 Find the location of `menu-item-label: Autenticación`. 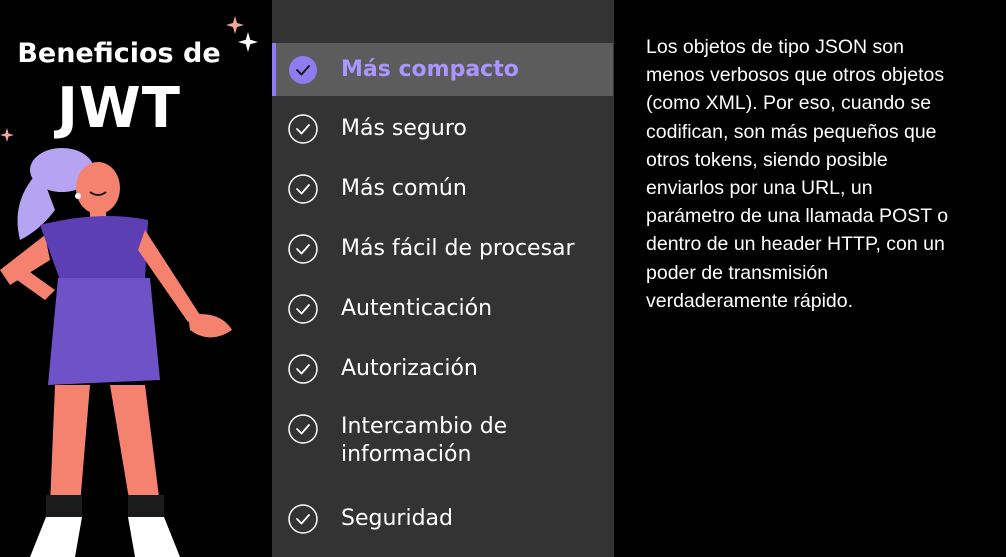

menu-item-label: Autenticación is located at coordinates (417, 308).